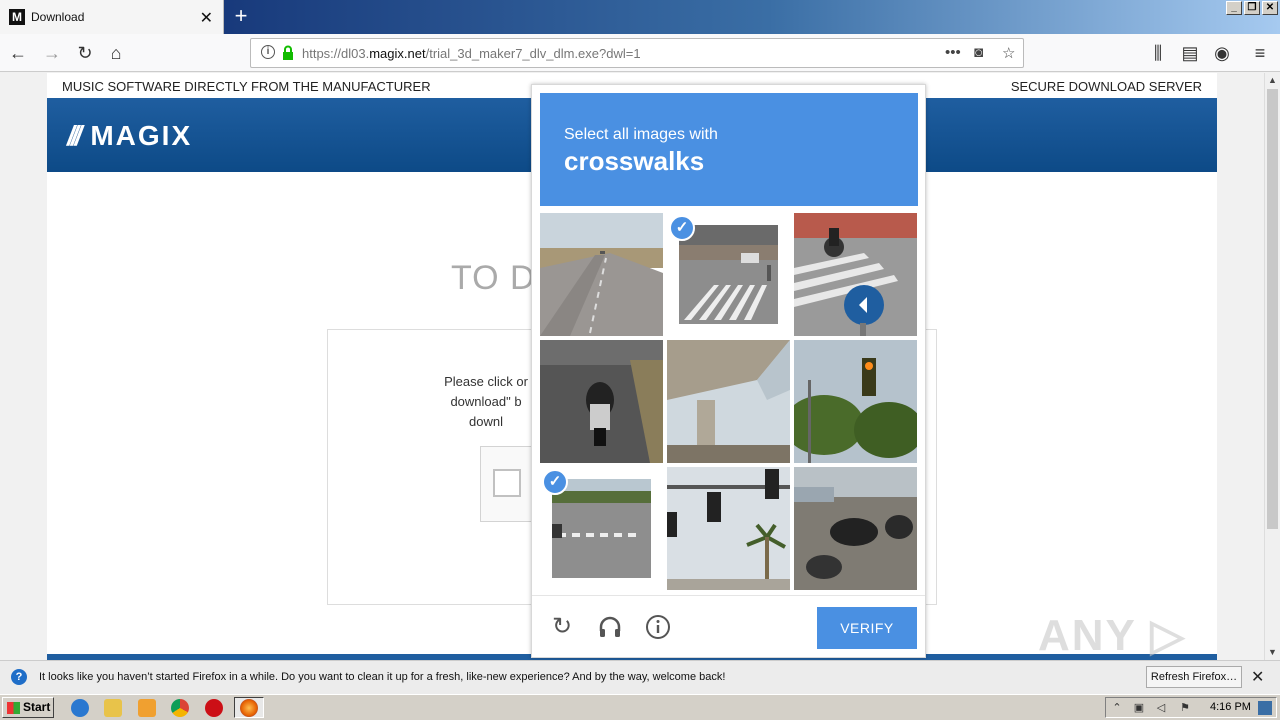 This screenshot has width=1280, height=720. What do you see at coordinates (533, 53) in the screenshot?
I see `url-path: /trial_3d_maker7_dlv_dlm.exe?dwl=1` at bounding box center [533, 53].